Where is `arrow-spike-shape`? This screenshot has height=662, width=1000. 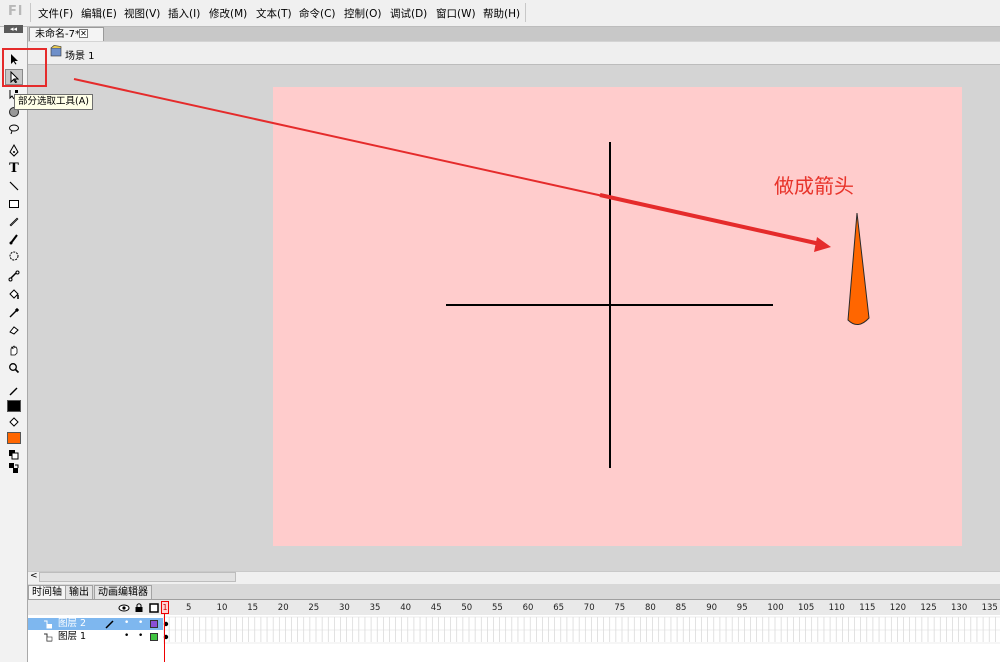 arrow-spike-shape is located at coordinates (858, 268).